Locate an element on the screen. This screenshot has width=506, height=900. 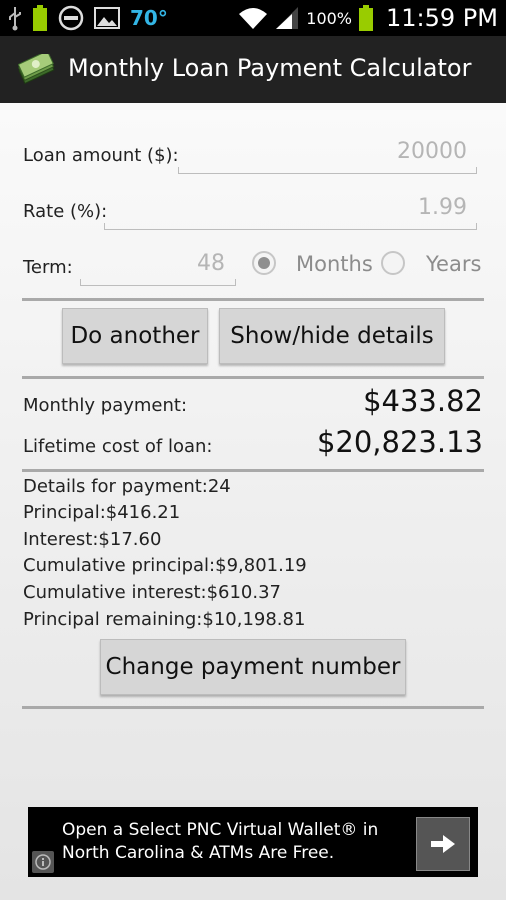
loan-amount-label: Loan amount ($): is located at coordinates (101, 155).